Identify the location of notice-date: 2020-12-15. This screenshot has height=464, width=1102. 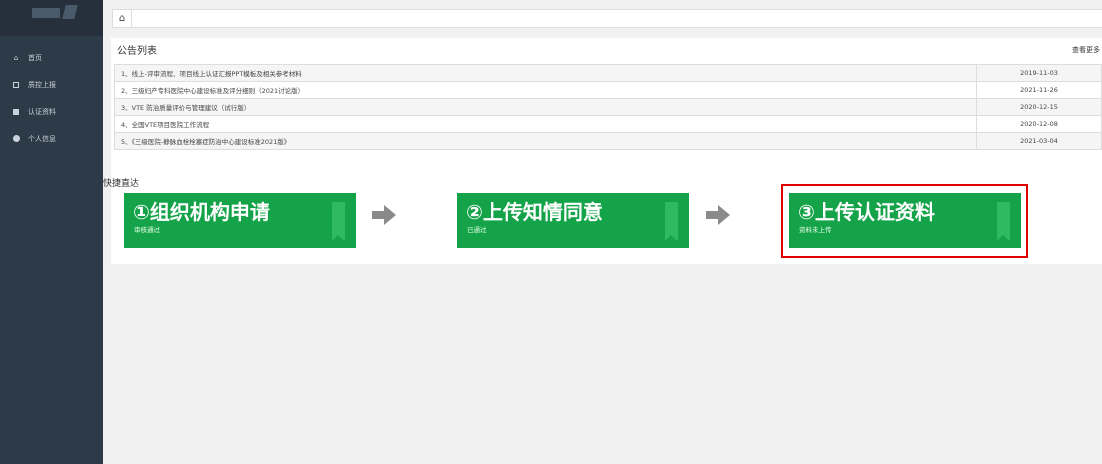
(1039, 107).